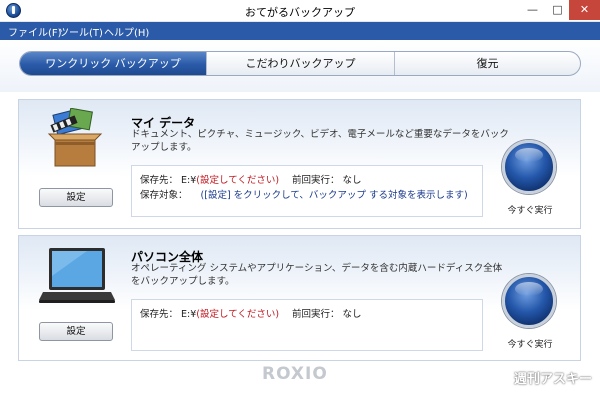 The height and width of the screenshot is (394, 600). What do you see at coordinates (295, 374) in the screenshot?
I see `roxio-logo: ROXIO` at bounding box center [295, 374].